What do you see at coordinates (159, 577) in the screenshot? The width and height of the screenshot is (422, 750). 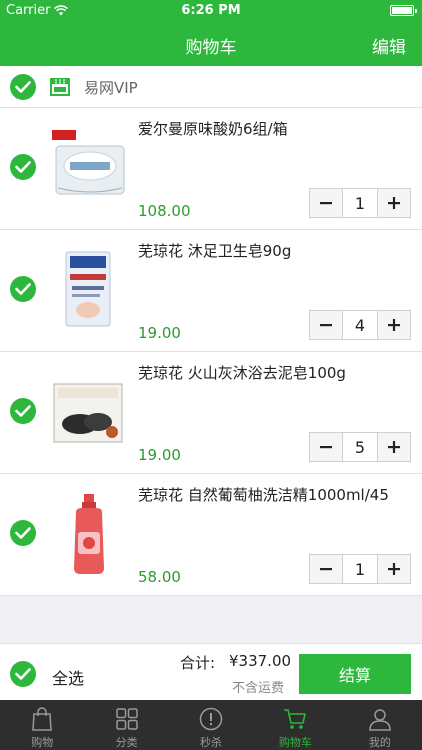 I see `item-price: 58.00` at bounding box center [159, 577].